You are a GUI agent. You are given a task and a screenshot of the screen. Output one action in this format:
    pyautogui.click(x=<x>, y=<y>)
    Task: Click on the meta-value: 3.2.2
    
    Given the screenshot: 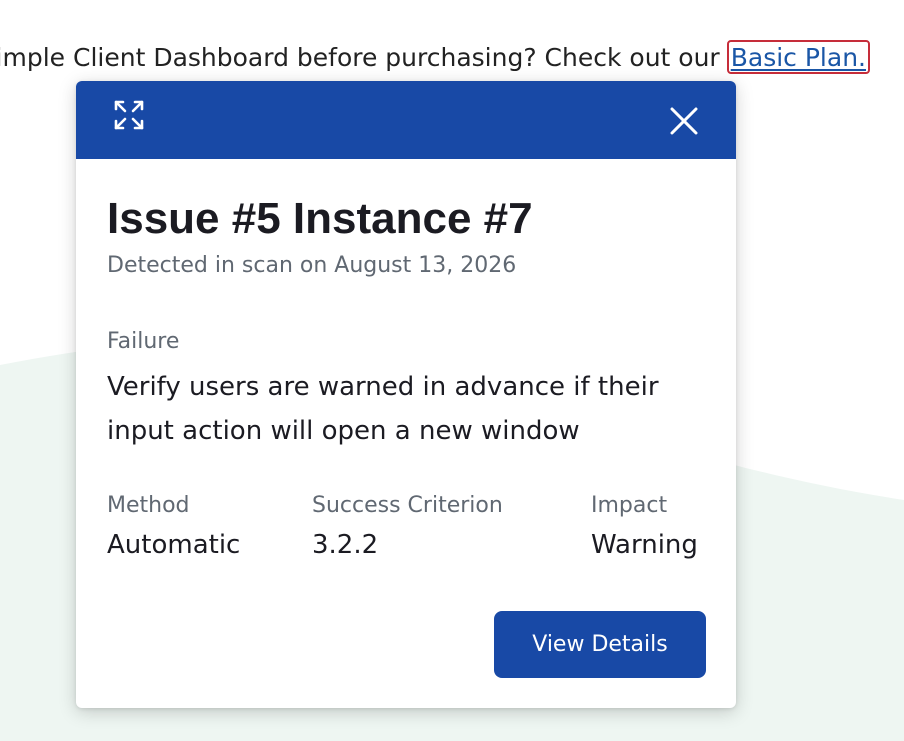 What is the action you would take?
    pyautogui.click(x=345, y=545)
    